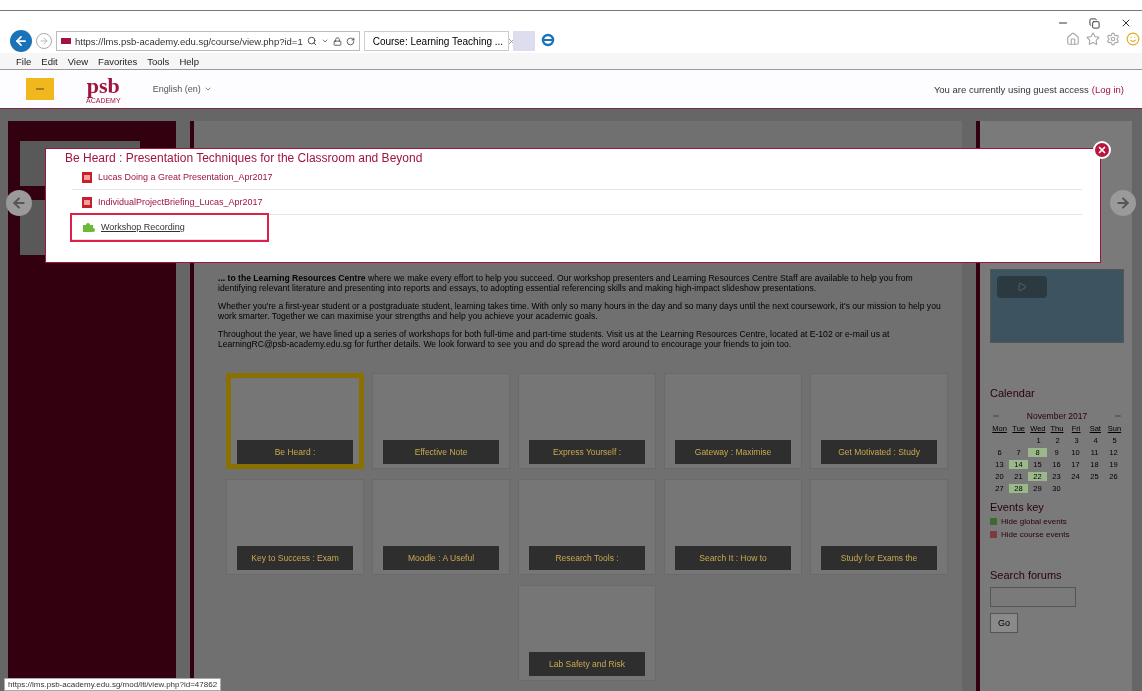 Image resolution: width=1142 pixels, height=691 pixels. I want to click on menu-item: Edit, so click(49, 61).